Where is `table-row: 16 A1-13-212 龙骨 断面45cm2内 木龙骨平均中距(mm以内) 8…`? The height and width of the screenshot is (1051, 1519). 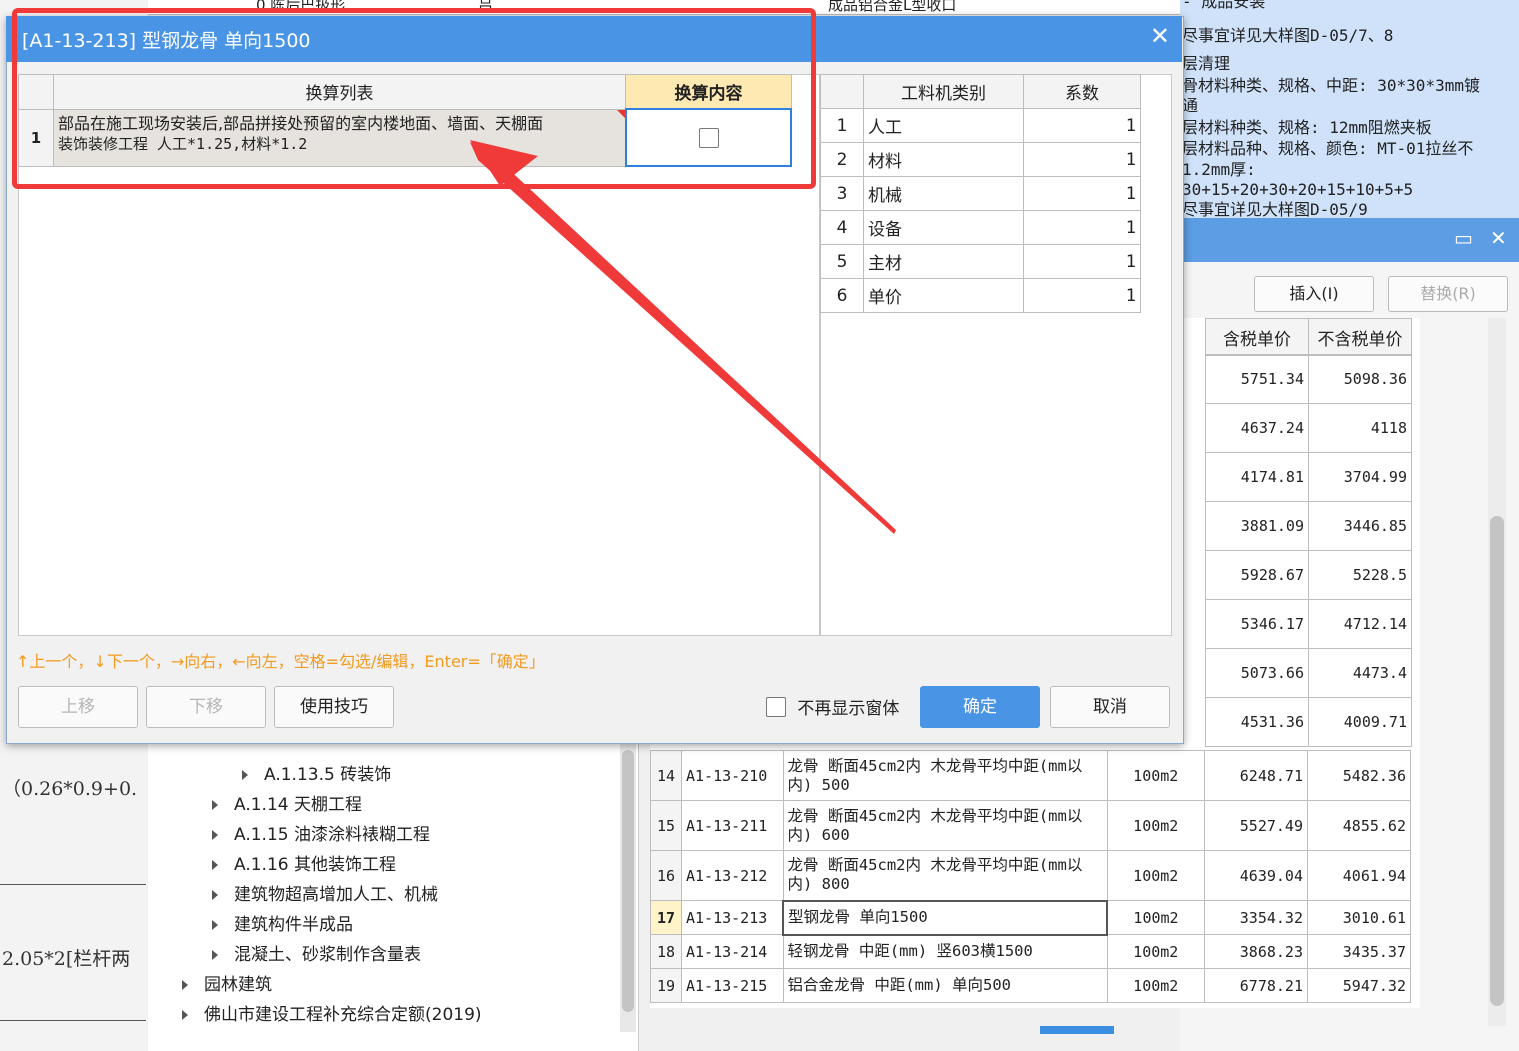 table-row: 16 A1-13-212 龙骨 断面45cm2内 木龙骨平均中距(mm以内) 8… is located at coordinates (1030, 875).